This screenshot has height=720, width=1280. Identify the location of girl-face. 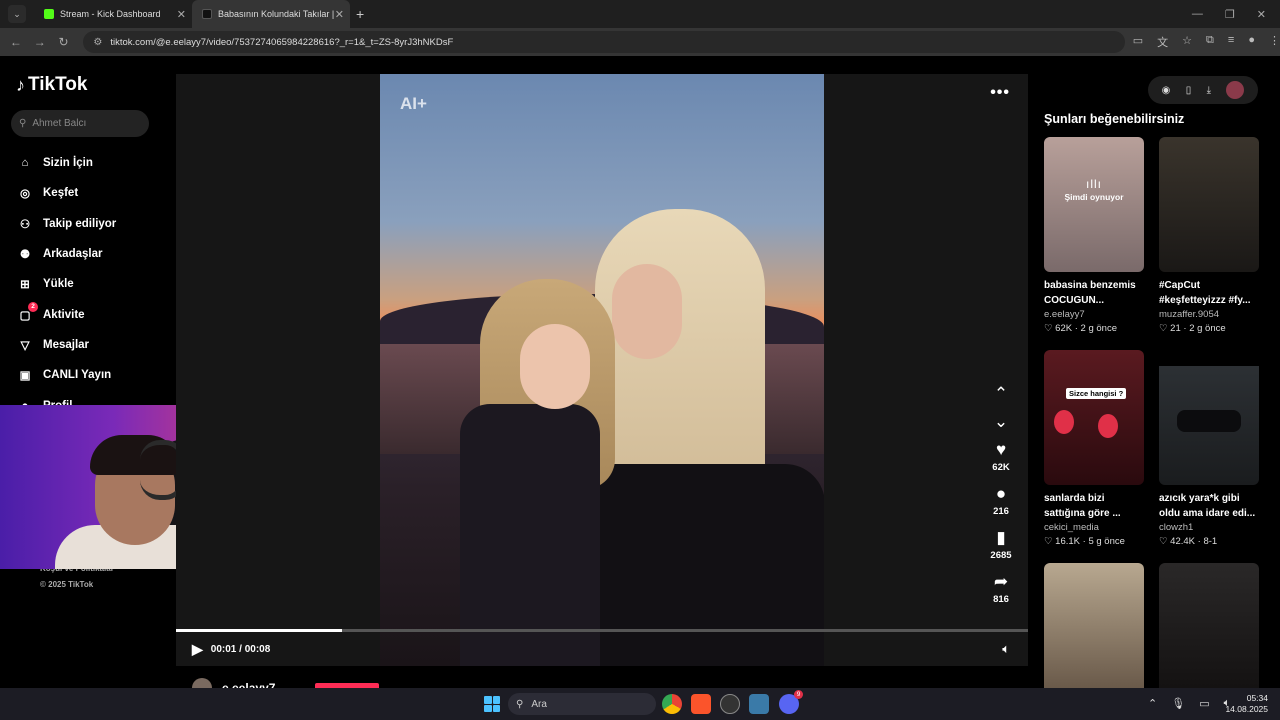
(555, 366).